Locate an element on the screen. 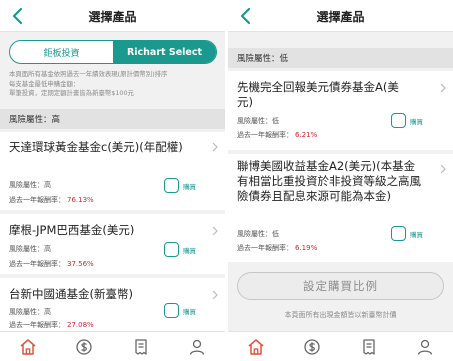 This screenshot has height=361, width=453. risk-section-header: 風險屬性：高 is located at coordinates (112, 119).